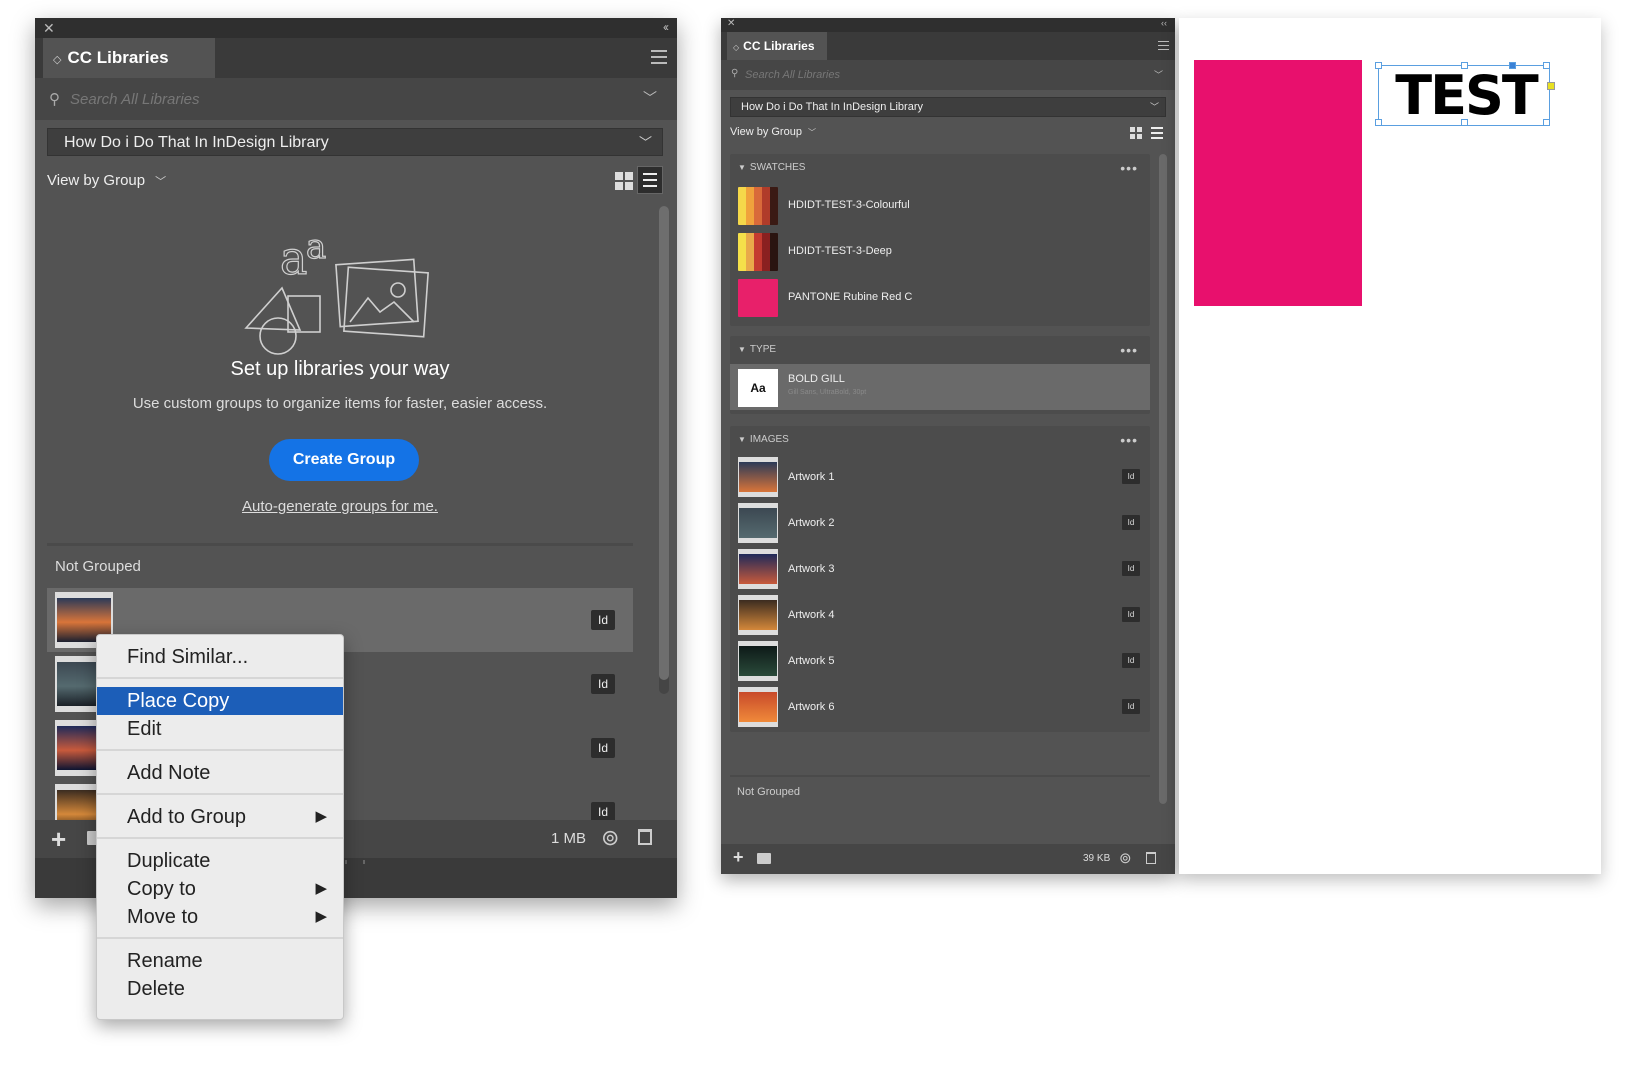 This screenshot has height=1070, width=1635. Describe the element at coordinates (144, 729) in the screenshot. I see `menu-item-label: Edit` at that location.